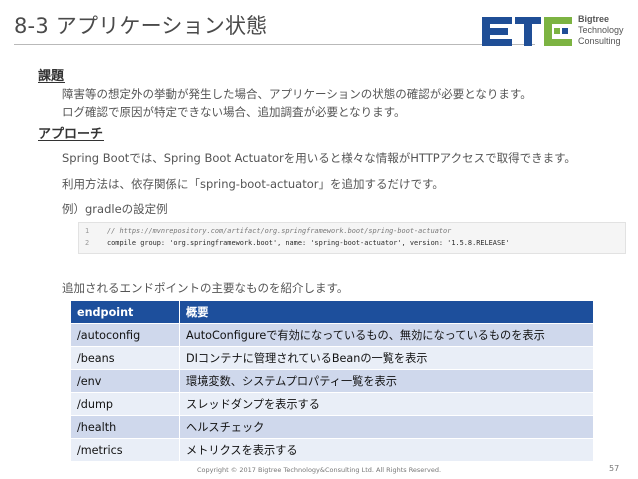 This screenshot has height=479, width=638. I want to click on table-row: /metrics メトリクスを表示する, so click(332, 450).